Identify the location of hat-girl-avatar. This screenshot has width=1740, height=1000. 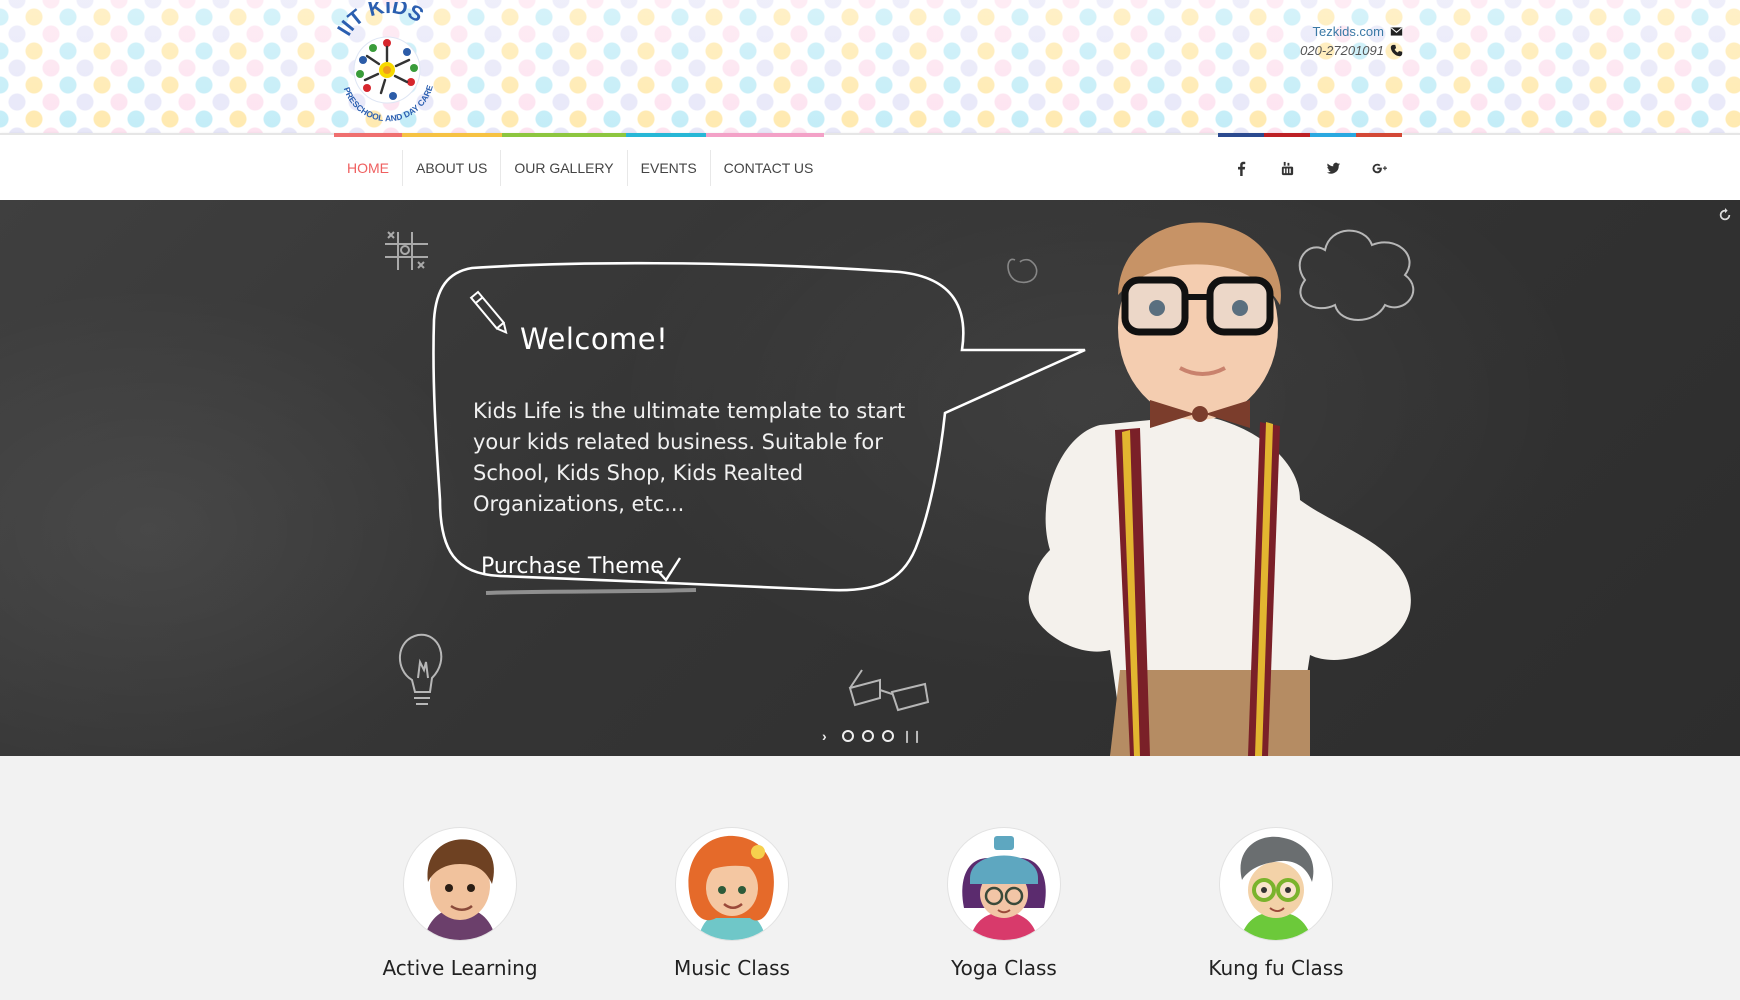
(1004, 884).